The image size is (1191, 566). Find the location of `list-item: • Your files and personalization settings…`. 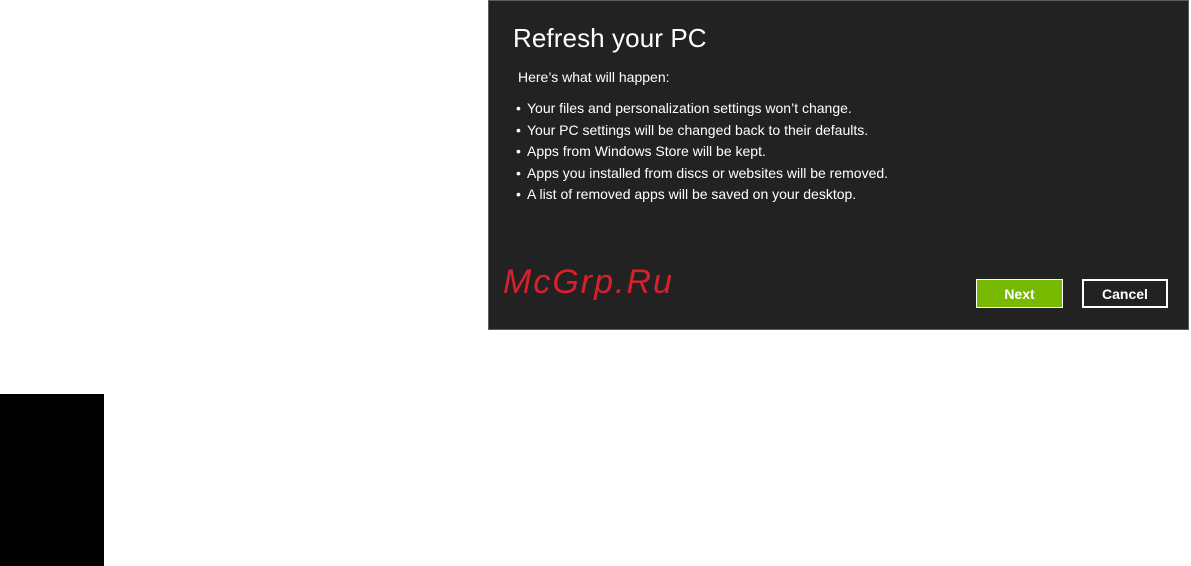

list-item: • Your files and personalization settings… is located at coordinates (702, 109).